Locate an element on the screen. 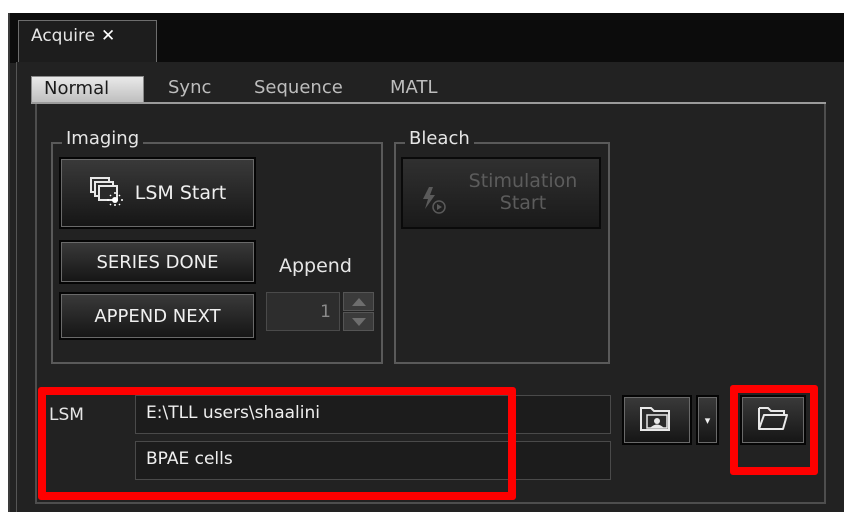 The image size is (844, 512). append-next-button: APPEND NEXT is located at coordinates (157, 316).